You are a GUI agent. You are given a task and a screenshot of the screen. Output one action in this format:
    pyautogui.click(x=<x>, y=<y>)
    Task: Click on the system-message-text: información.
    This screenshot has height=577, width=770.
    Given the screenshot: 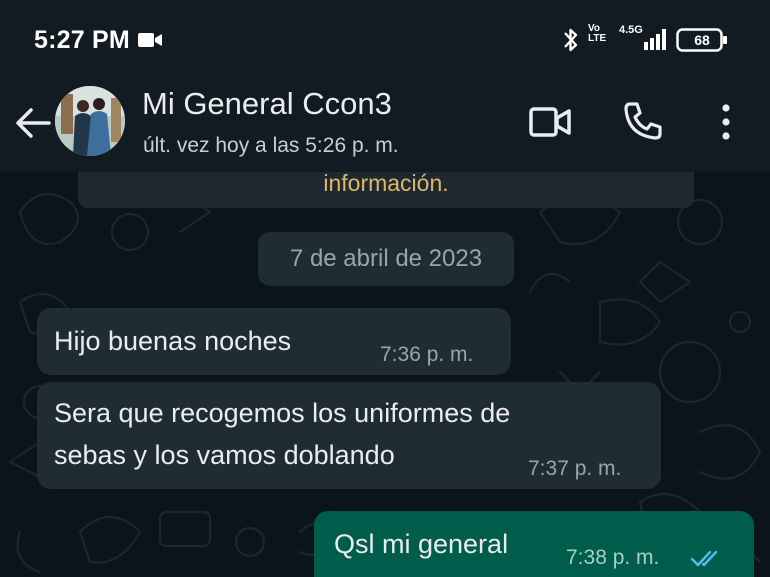 What is the action you would take?
    pyautogui.click(x=386, y=184)
    